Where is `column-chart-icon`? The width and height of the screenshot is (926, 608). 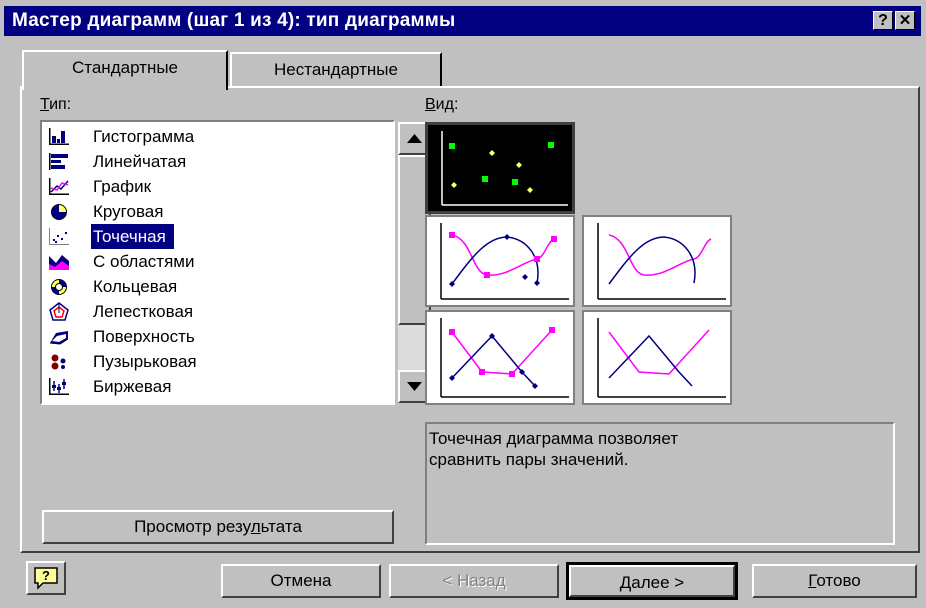 column-chart-icon is located at coordinates (59, 136).